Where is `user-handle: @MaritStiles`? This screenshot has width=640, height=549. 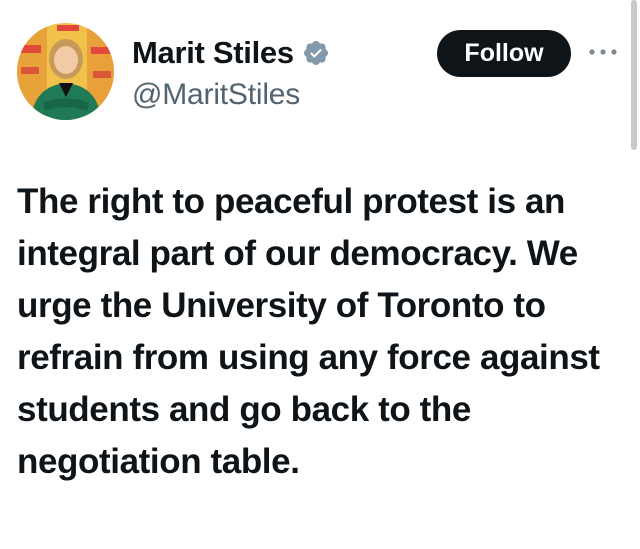
user-handle: @MaritStiles is located at coordinates (216, 95).